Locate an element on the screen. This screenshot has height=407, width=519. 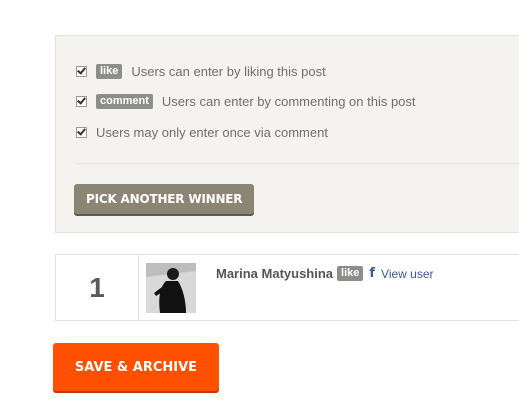
comment-badge: comment is located at coordinates (124, 101).